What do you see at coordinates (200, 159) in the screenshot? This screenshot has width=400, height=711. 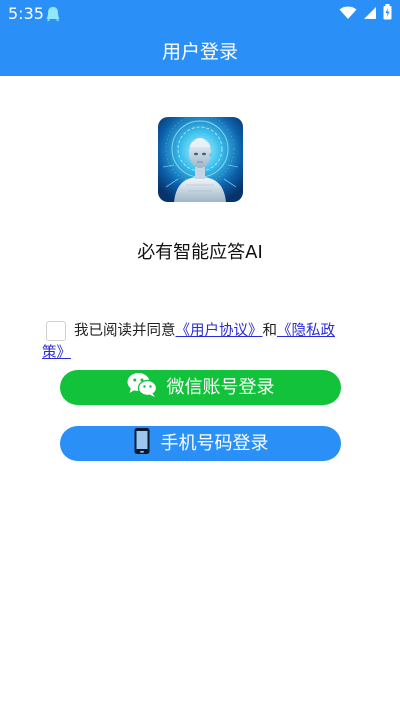 I see `robot-logo` at bounding box center [200, 159].